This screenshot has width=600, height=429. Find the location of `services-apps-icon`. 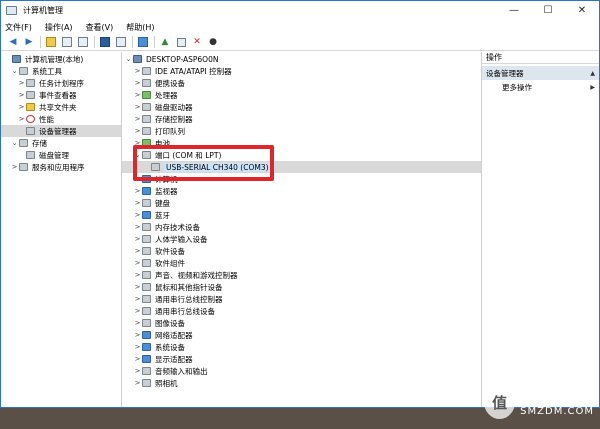

services-apps-icon is located at coordinates (23, 167).